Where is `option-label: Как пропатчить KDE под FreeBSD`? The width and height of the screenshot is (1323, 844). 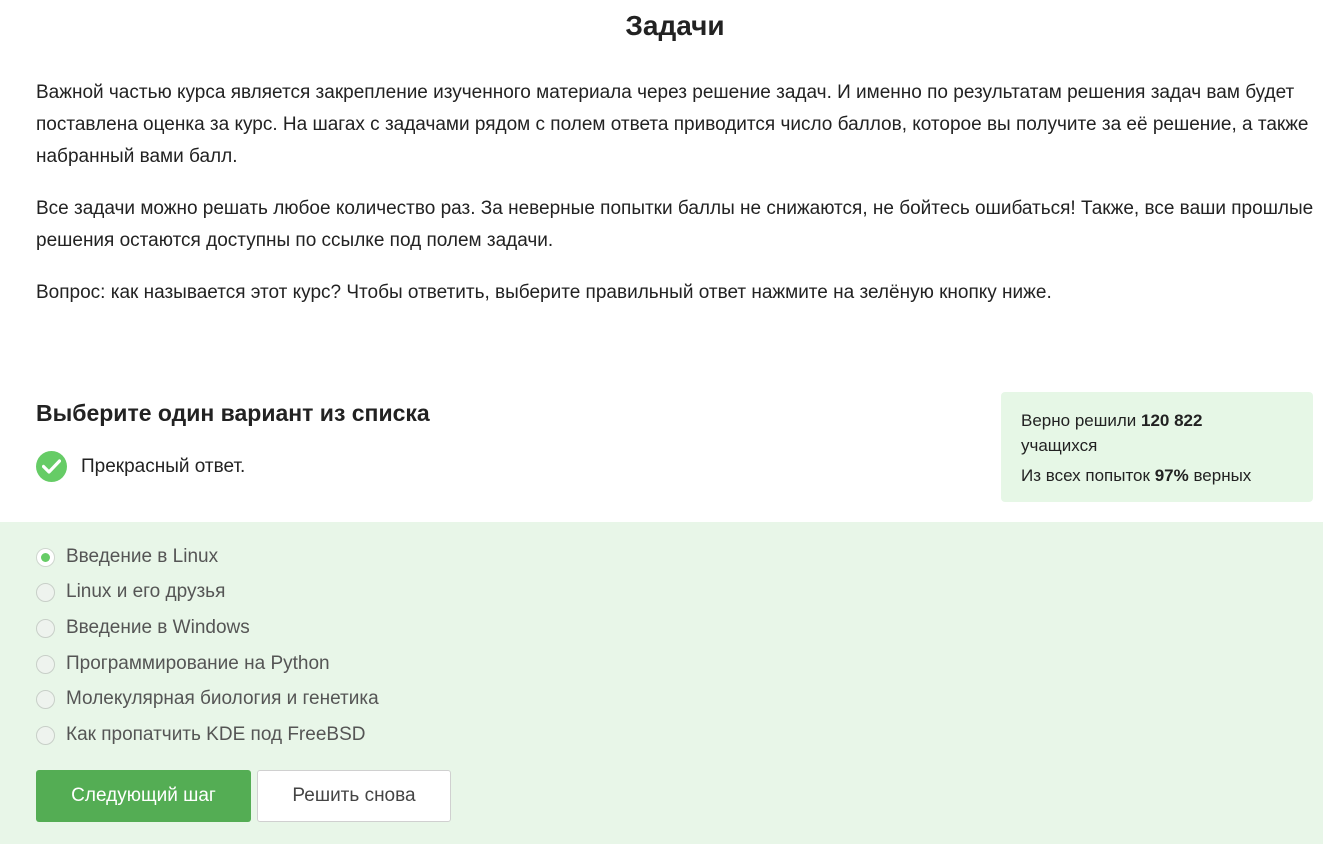 option-label: Как пропатчить KDE под FreeBSD is located at coordinates (215, 735).